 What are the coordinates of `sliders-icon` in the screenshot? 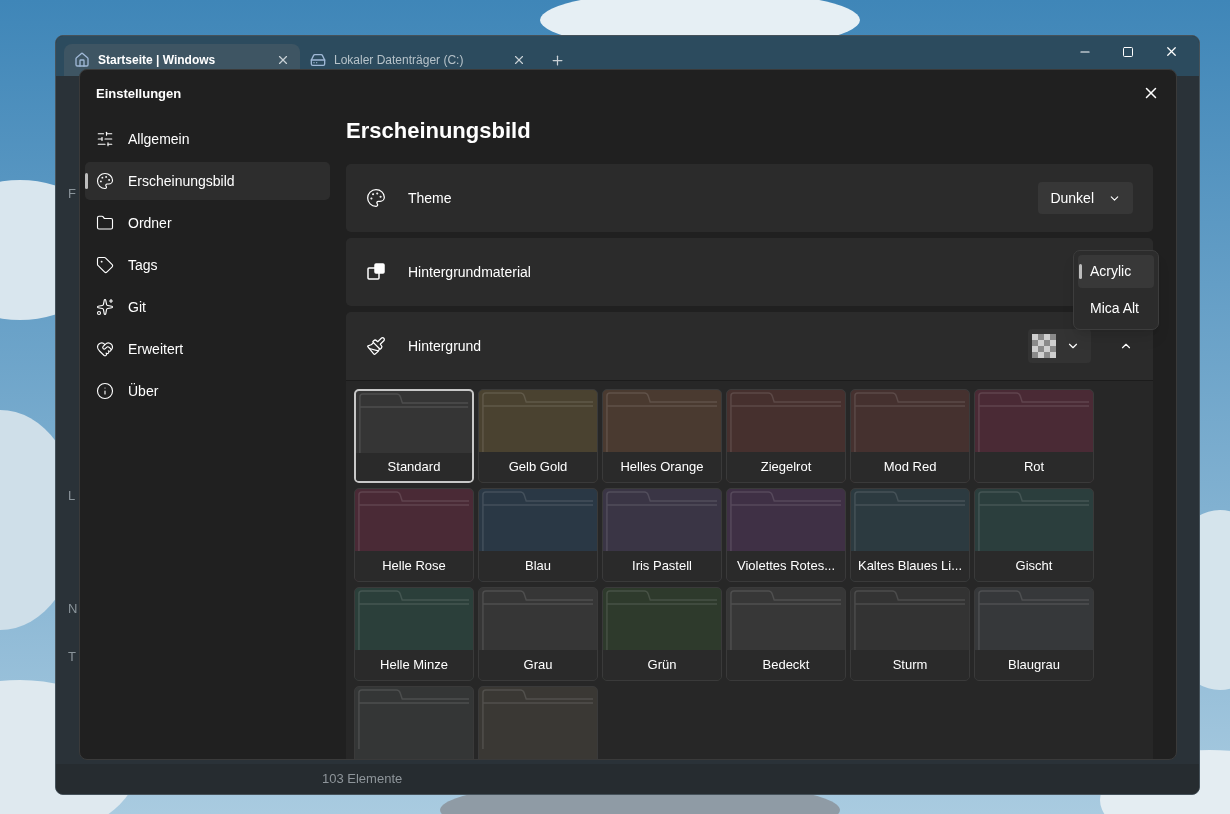 It's located at (105, 139).